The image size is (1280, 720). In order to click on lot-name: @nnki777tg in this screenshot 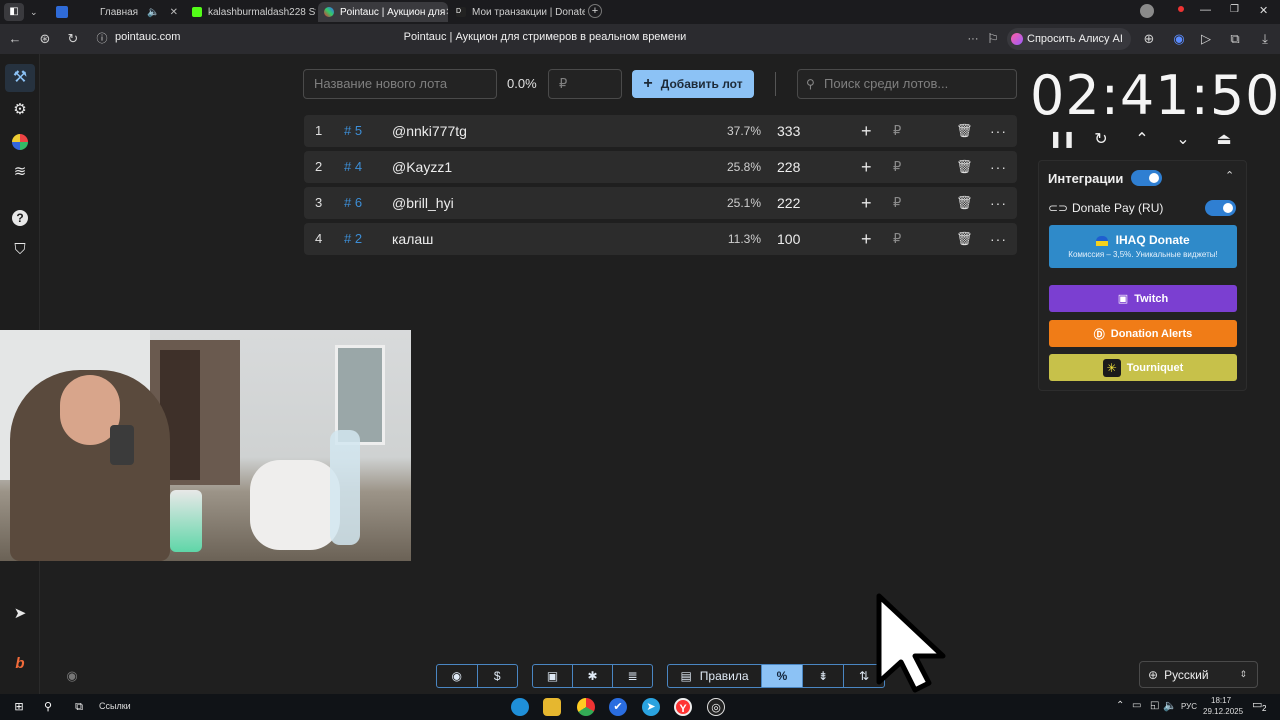, I will do `click(429, 131)`.